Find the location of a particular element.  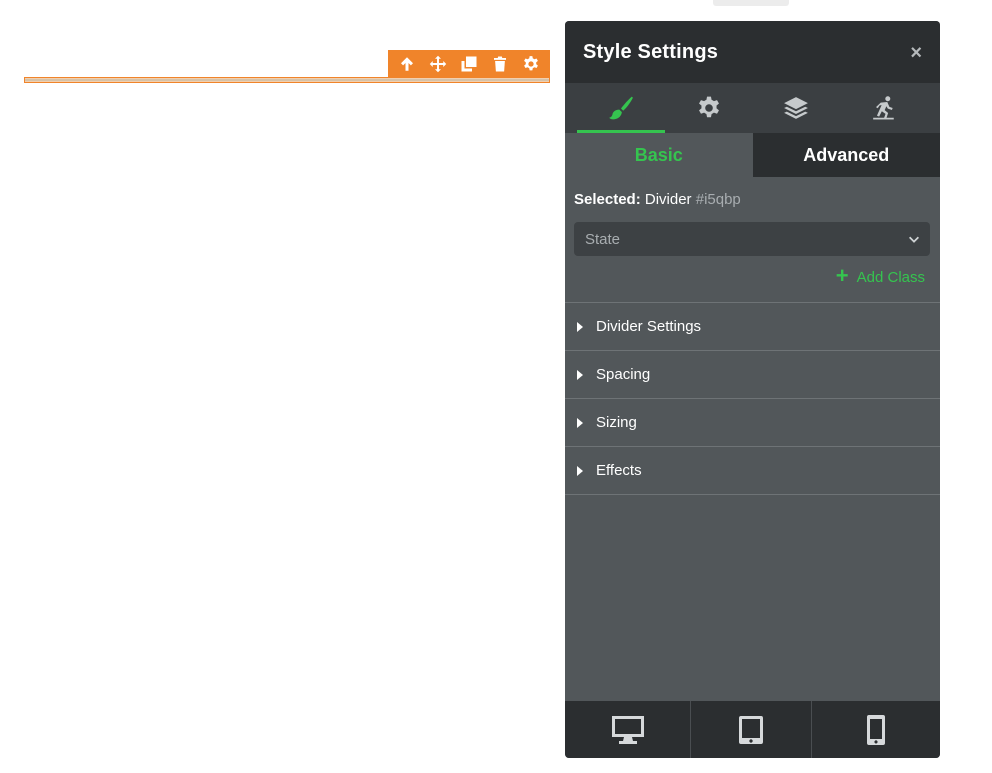

clone-icon is located at coordinates (469, 64).